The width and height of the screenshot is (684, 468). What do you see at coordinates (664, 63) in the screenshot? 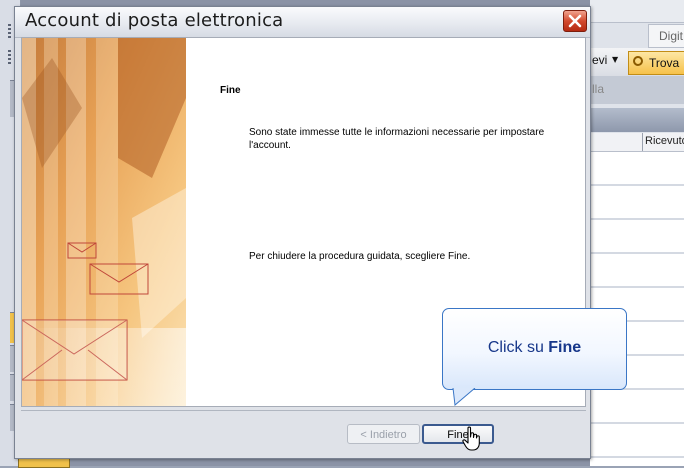
I see `find-button-label: Trova` at bounding box center [664, 63].